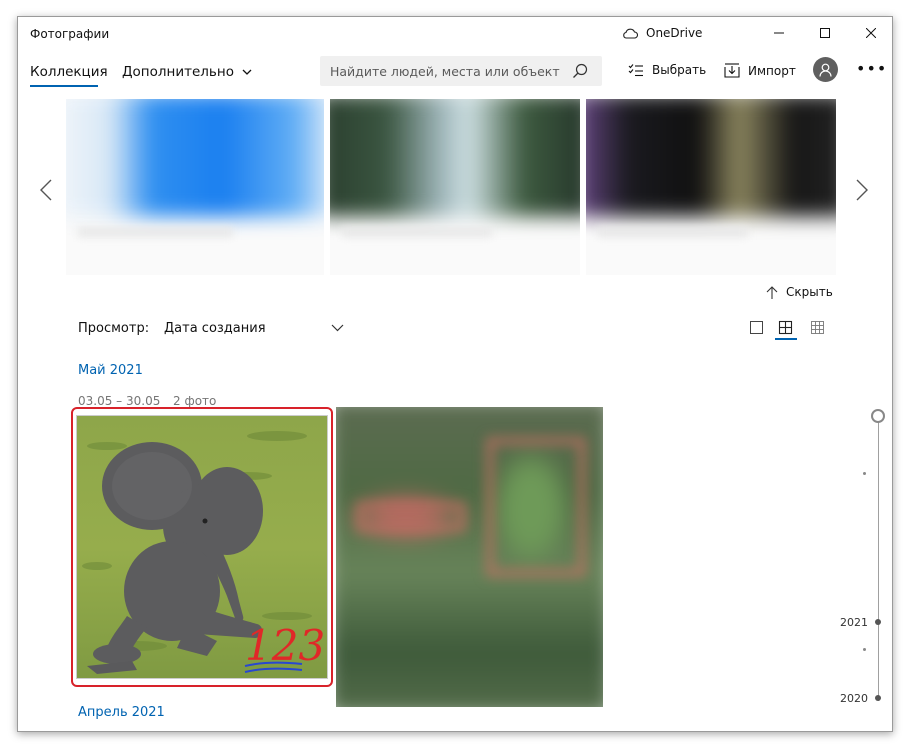  Describe the element at coordinates (772, 70) in the screenshot. I see `import-label: Импорт` at that location.